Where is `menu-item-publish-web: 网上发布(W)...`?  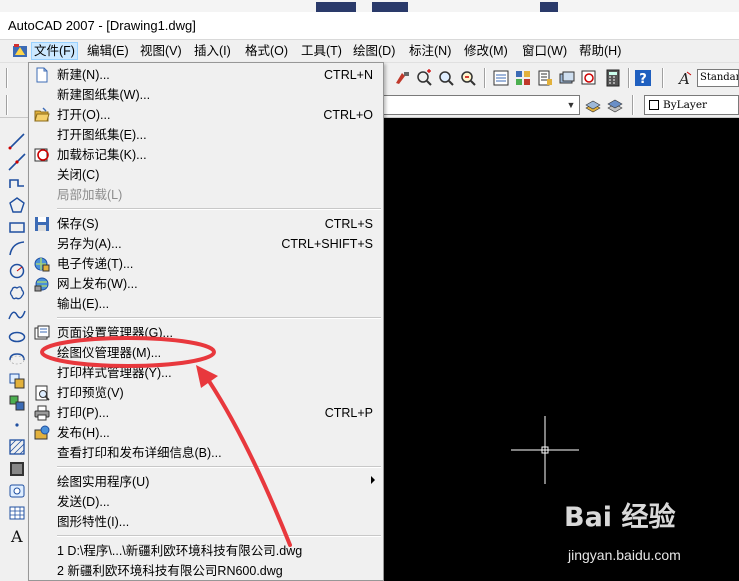
menu-item-publish-web: 网上发布(W)... is located at coordinates (206, 284).